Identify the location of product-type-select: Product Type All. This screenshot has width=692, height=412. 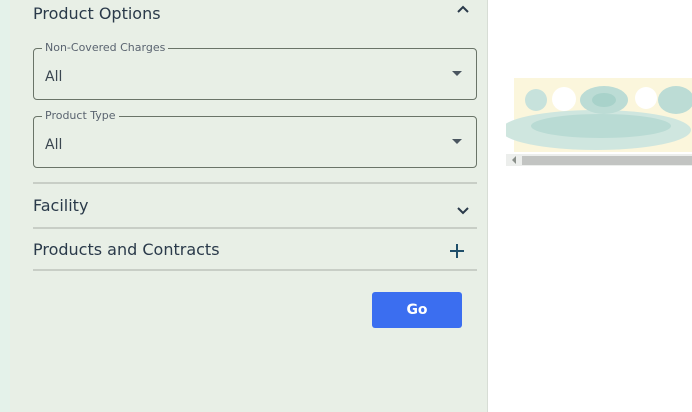
(255, 138).